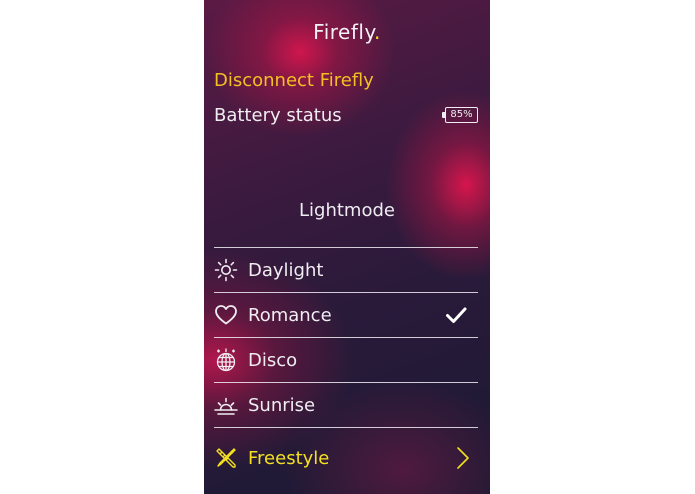  What do you see at coordinates (346, 270) in the screenshot?
I see `mode-item-daylight: Daylight` at bounding box center [346, 270].